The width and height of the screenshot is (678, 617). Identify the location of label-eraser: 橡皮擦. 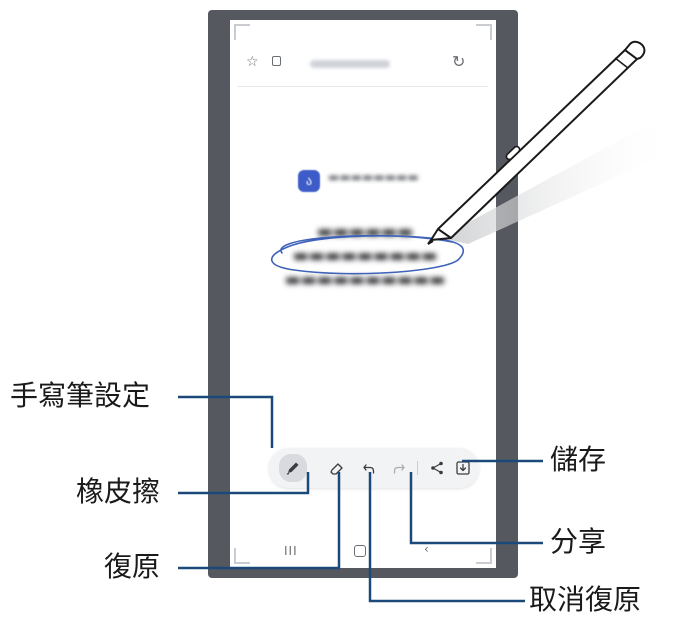
(118, 491).